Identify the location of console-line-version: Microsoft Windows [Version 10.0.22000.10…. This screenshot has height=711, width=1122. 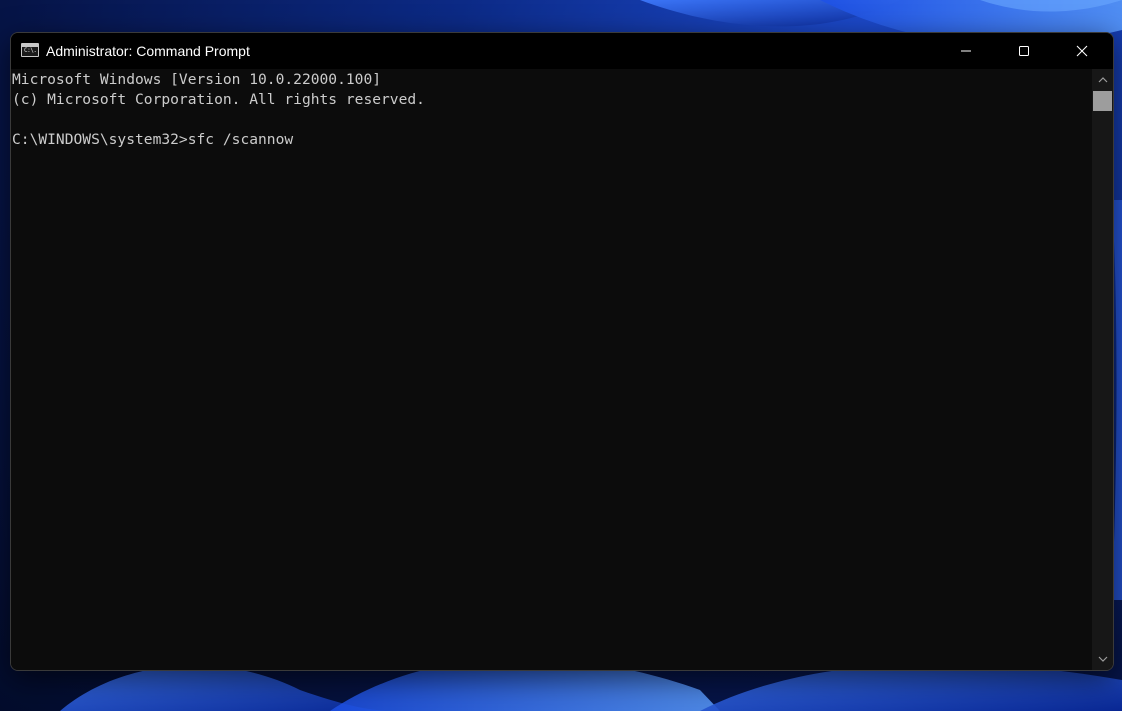
(197, 79).